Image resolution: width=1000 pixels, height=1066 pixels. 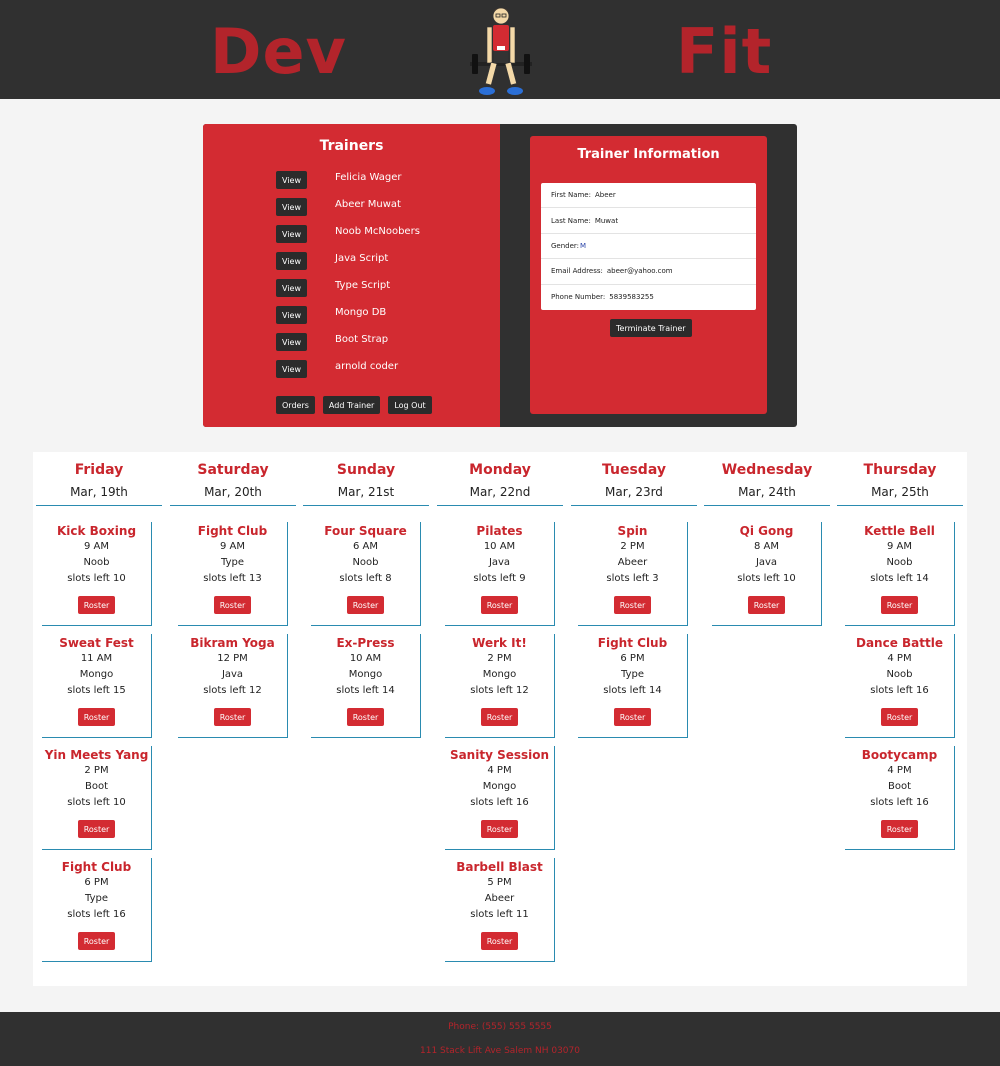 I want to click on day-header: Friday Mar, 19th, so click(x=99, y=479).